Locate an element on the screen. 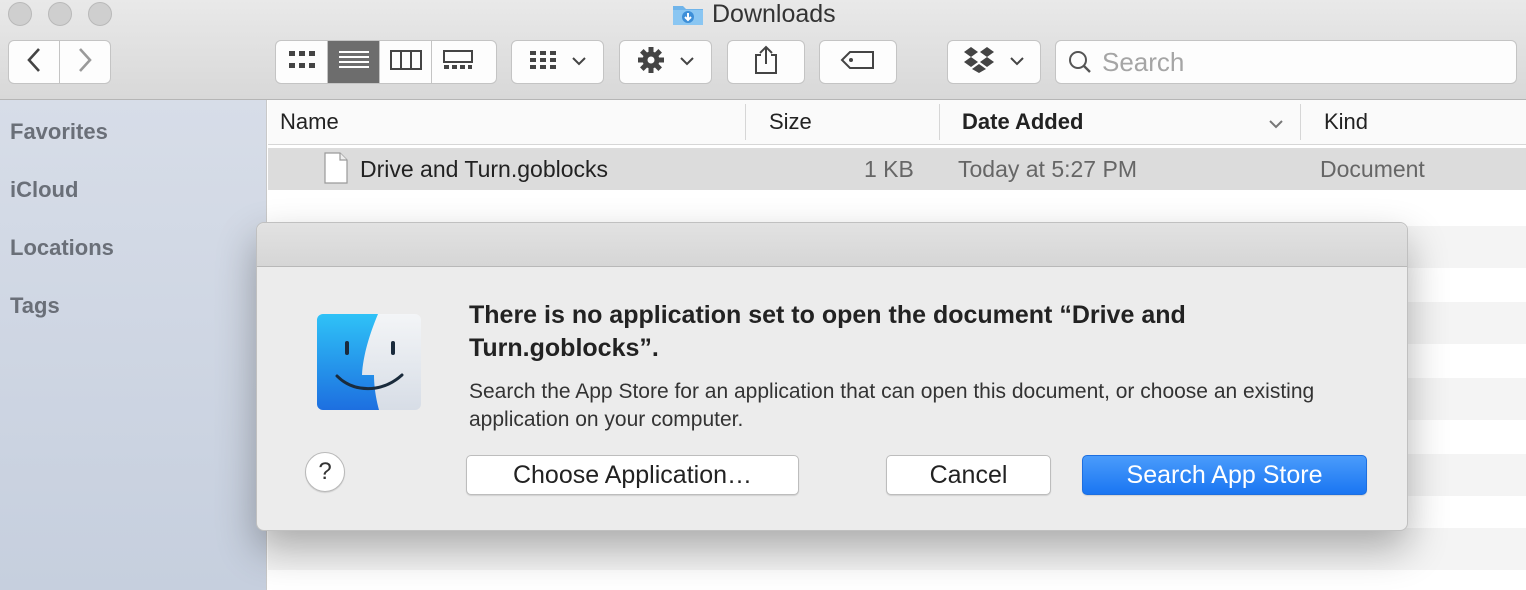 This screenshot has height=590, width=1526. sort-descending-icon is located at coordinates (1276, 125).